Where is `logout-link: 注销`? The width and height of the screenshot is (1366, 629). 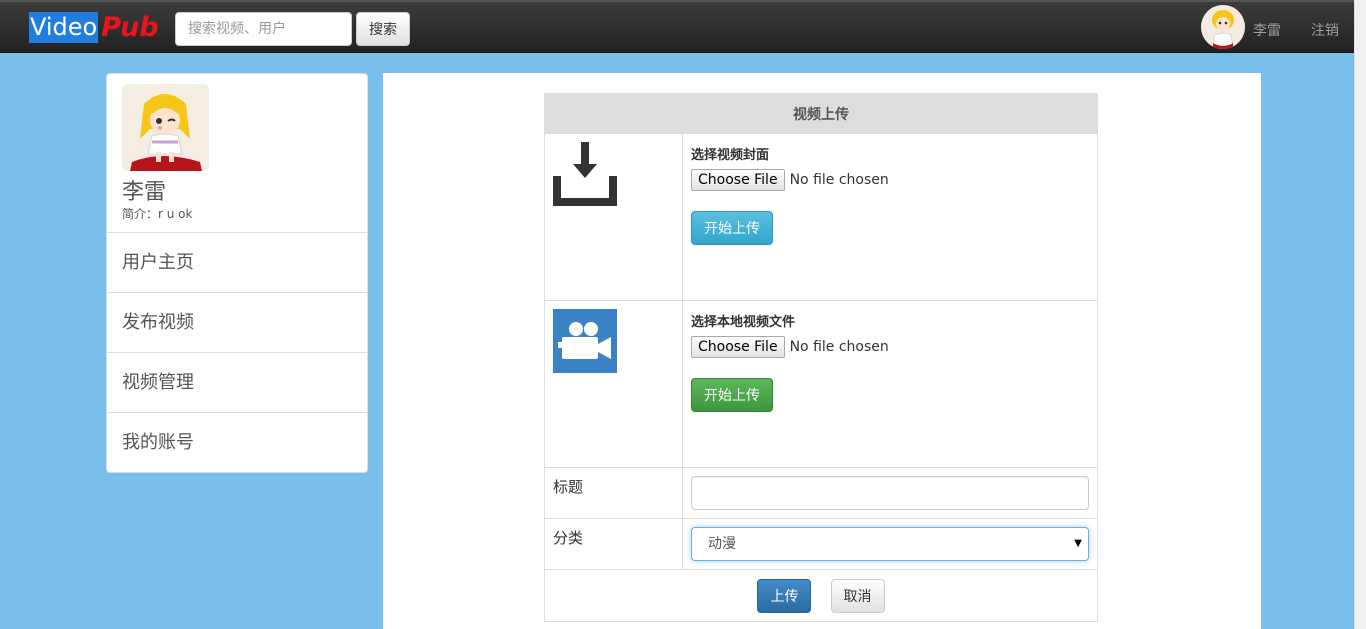 logout-link: 注销 is located at coordinates (1325, 30).